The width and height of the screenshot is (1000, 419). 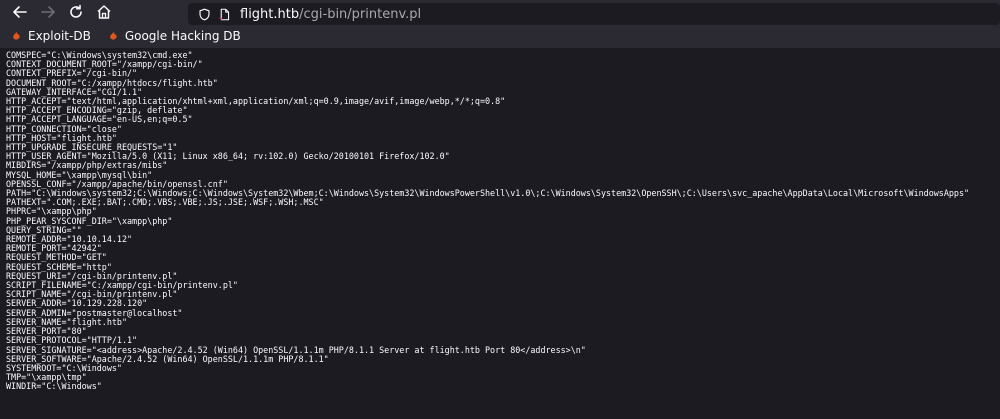 I want to click on env-line: CONTEXT_DOCUMENT_ROOT="/xampp/cgi-bin/", so click(x=104, y=64).